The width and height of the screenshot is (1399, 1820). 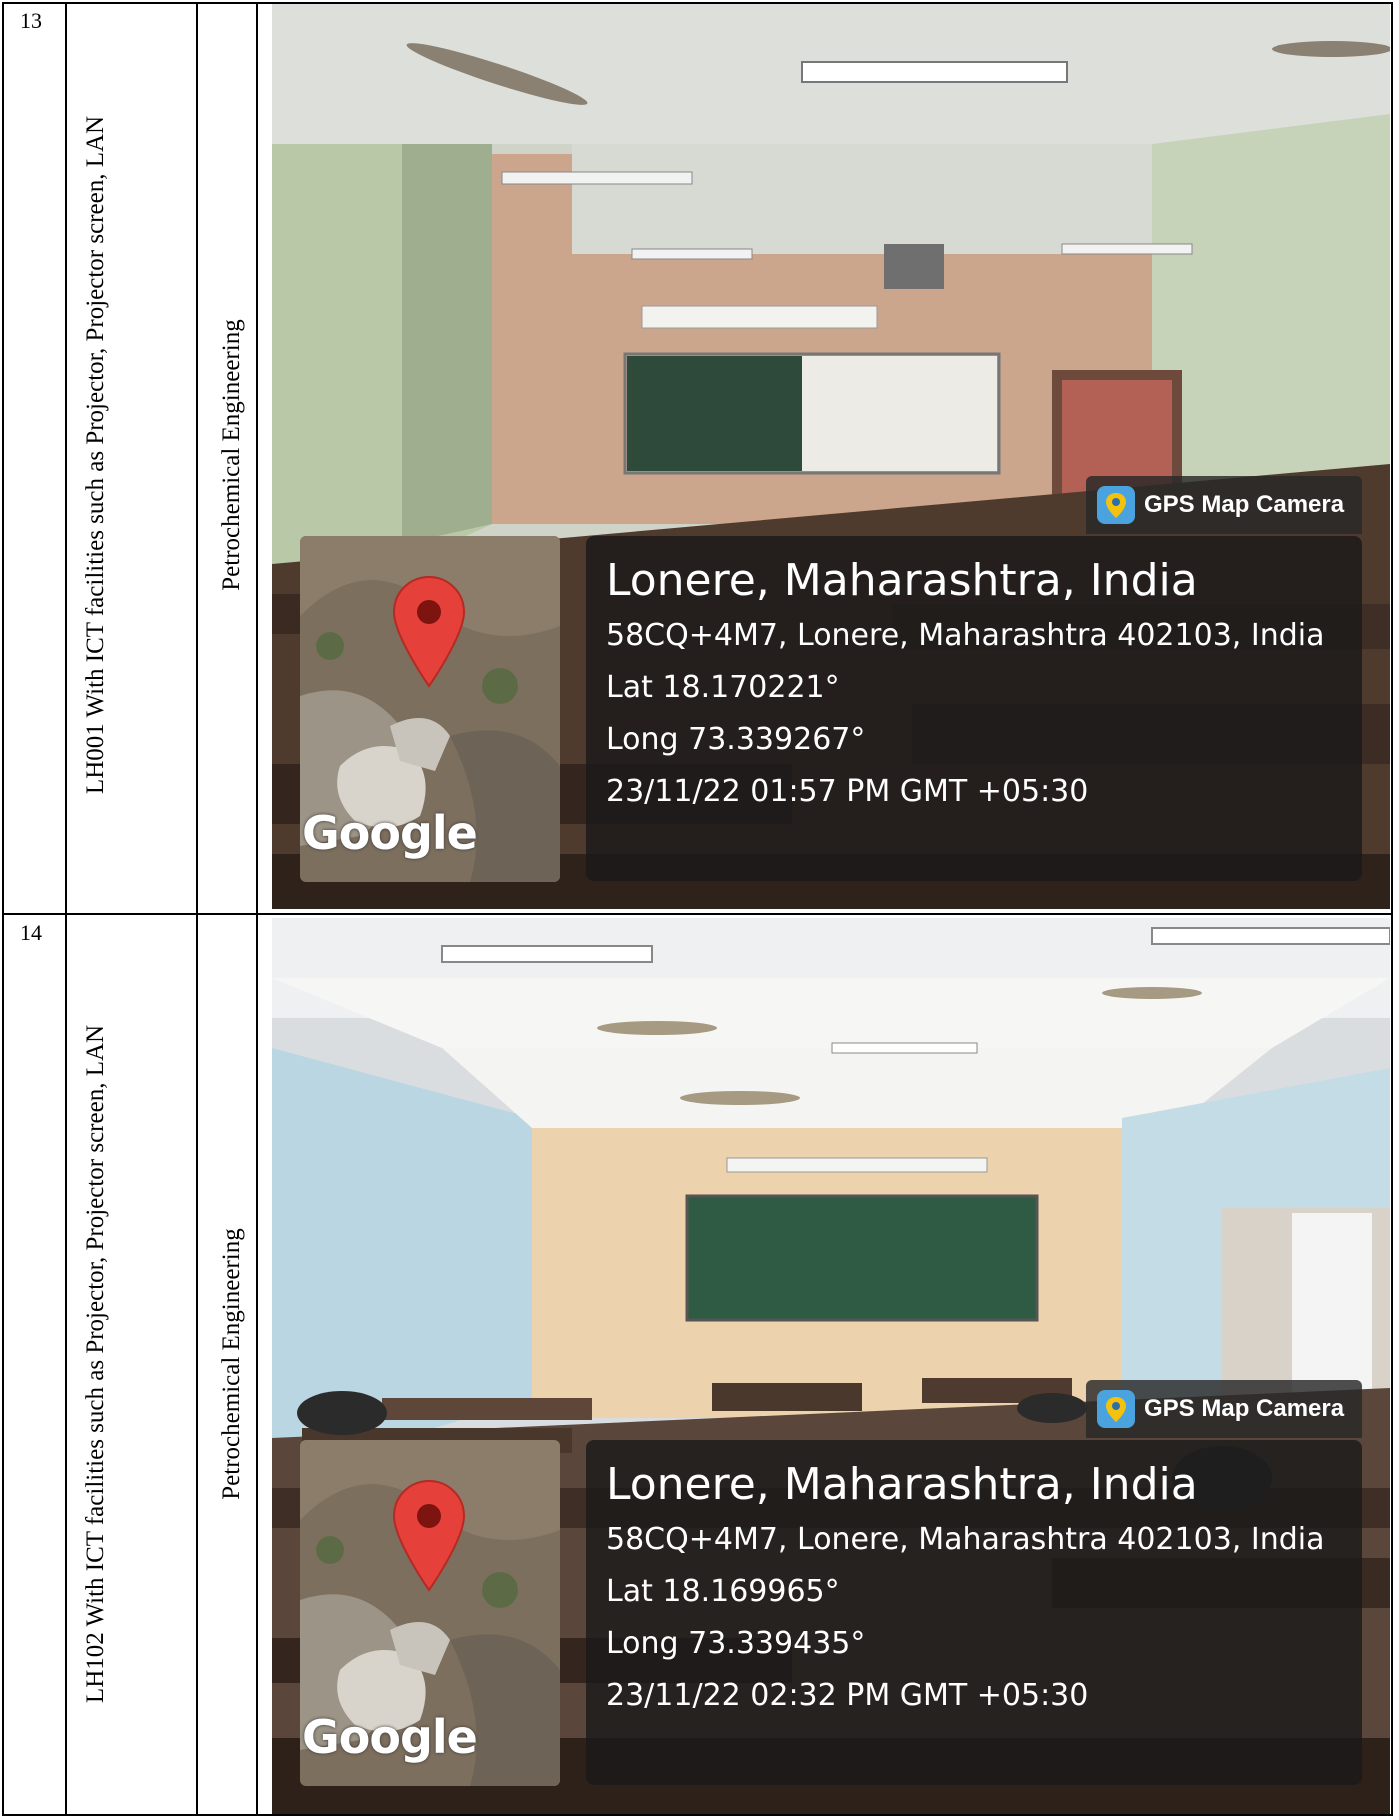 What do you see at coordinates (723, 1591) in the screenshot?
I see `location-latitude: Lat 18.169965°` at bounding box center [723, 1591].